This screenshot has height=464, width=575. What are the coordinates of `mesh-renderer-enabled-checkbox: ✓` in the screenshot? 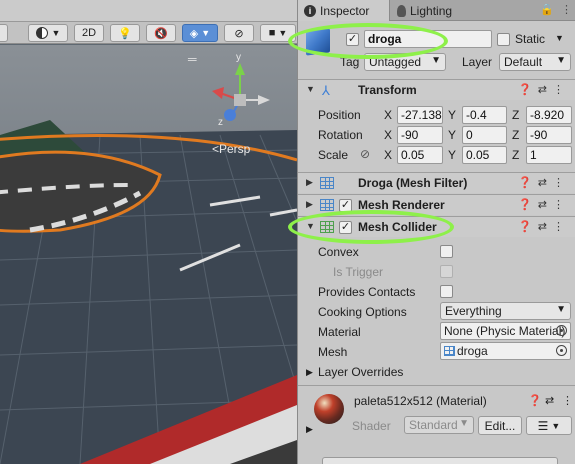 It's located at (345, 205).